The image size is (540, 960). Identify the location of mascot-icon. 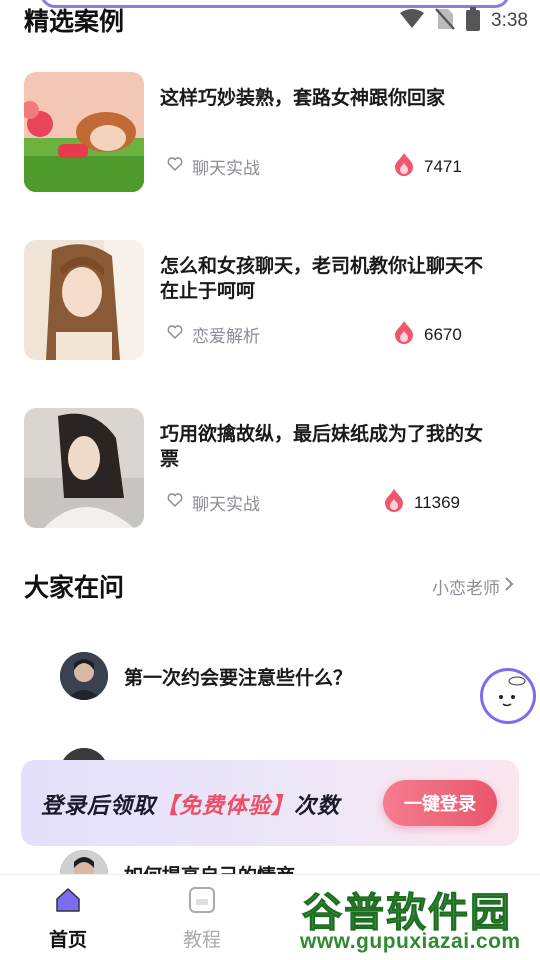
(508, 696).